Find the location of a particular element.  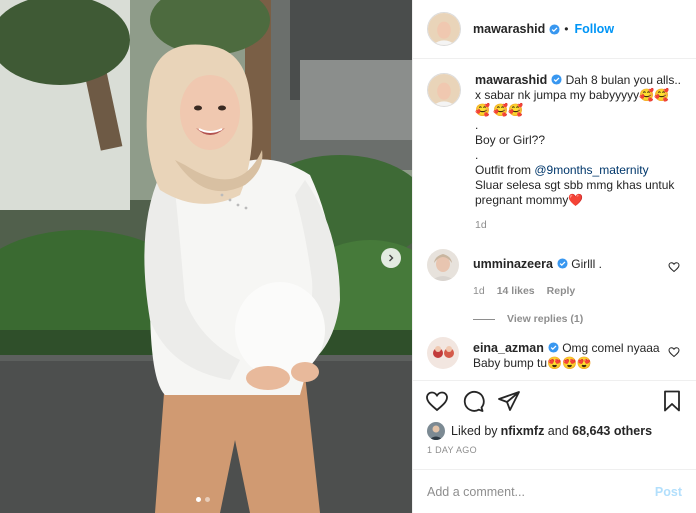

reply-button: Reply is located at coordinates (561, 291).